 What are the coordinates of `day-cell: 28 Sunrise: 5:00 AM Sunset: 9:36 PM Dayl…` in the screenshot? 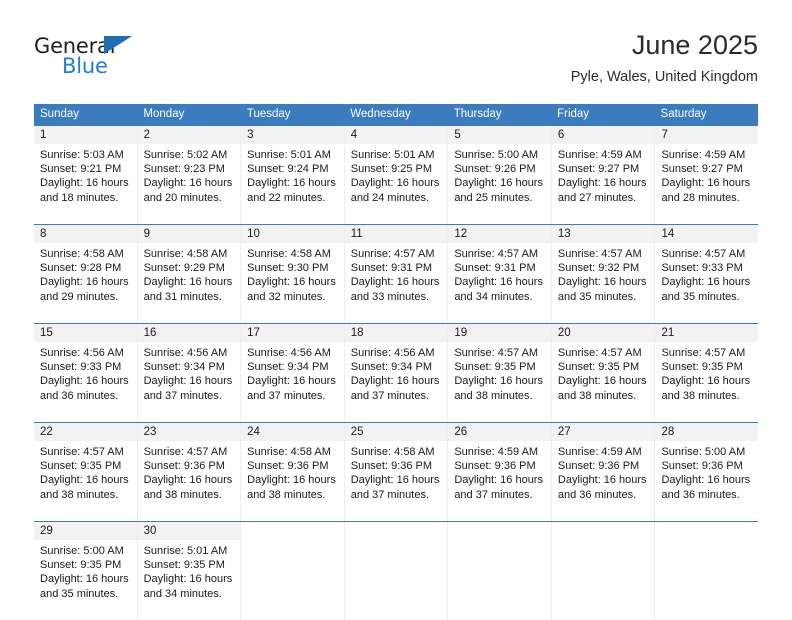 It's located at (707, 472).